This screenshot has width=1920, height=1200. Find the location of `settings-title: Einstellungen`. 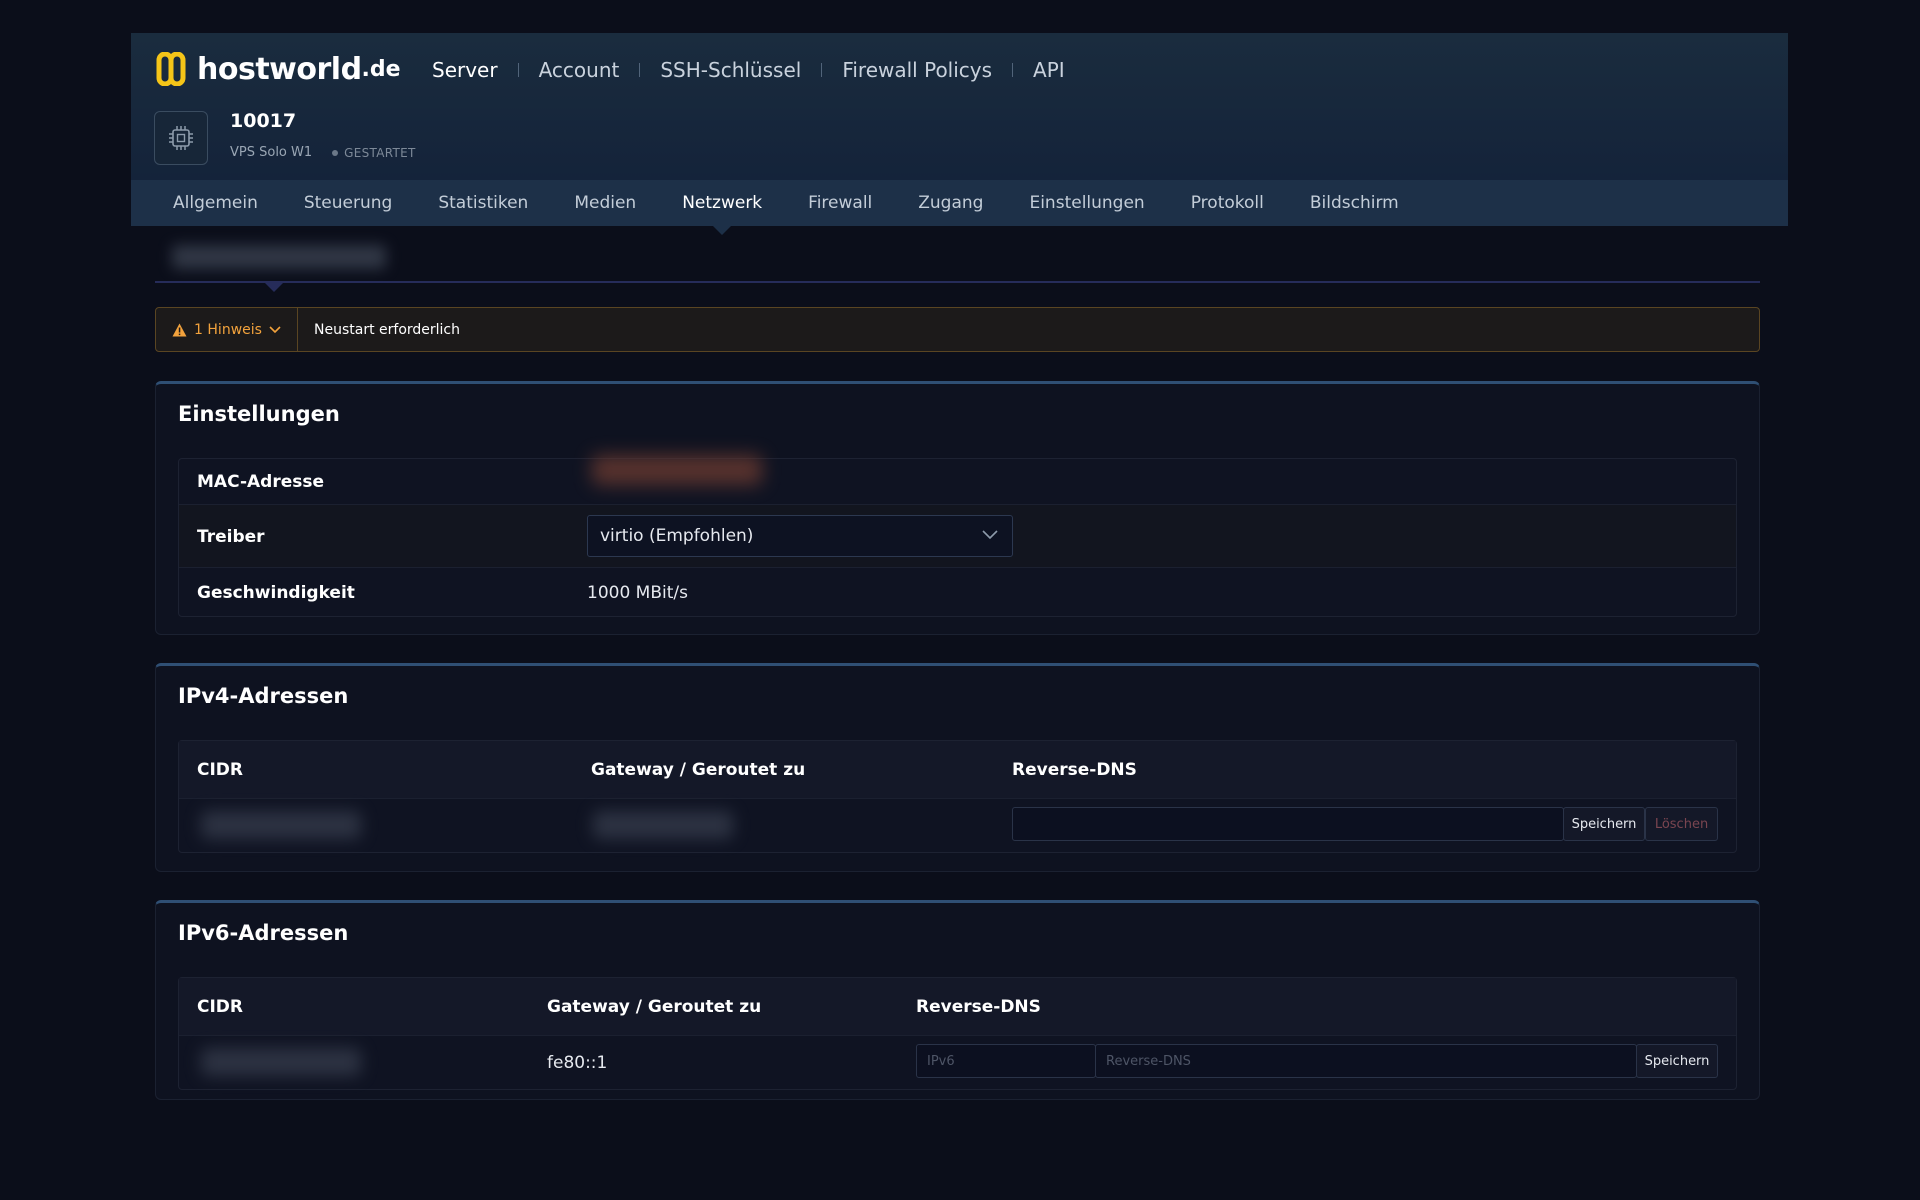

settings-title: Einstellungen is located at coordinates (259, 414).